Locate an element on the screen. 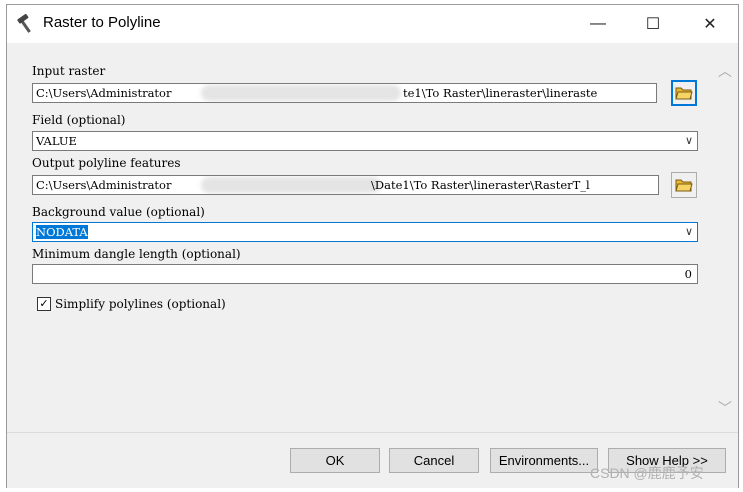 This screenshot has width=743, height=492. output-browse-button is located at coordinates (684, 185).